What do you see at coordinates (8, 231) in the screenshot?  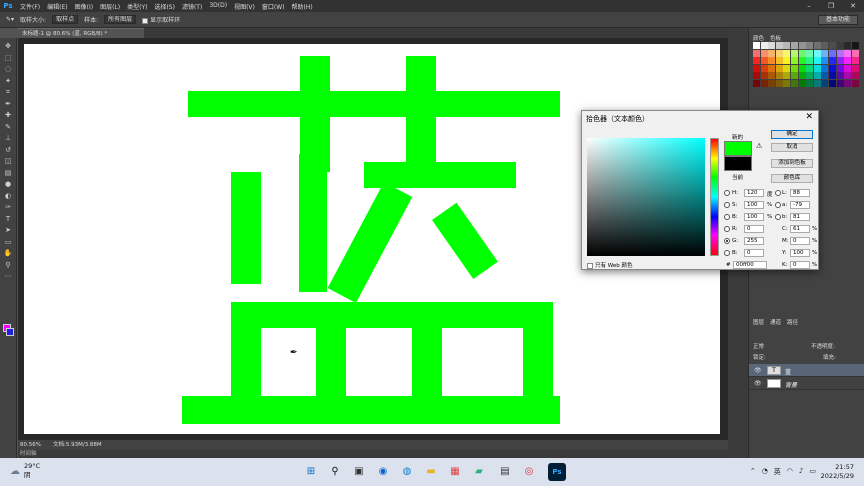 I see `path-select-tool-icon: ➤` at bounding box center [8, 231].